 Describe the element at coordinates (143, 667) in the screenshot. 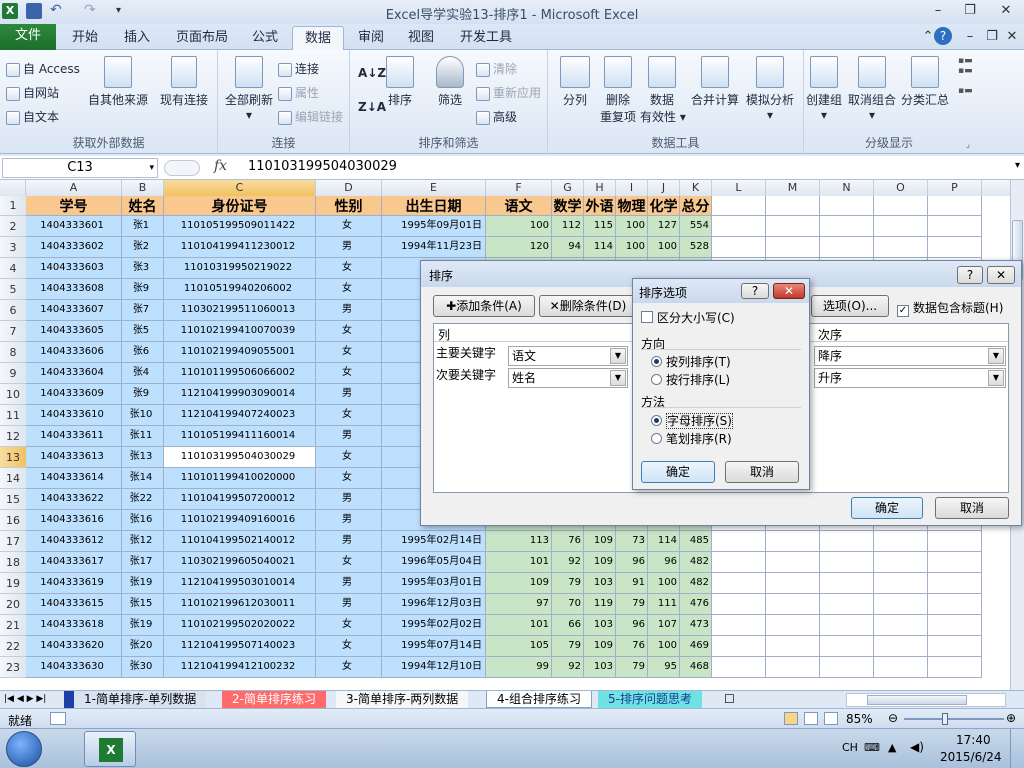

I see `table-cell: 张30` at that location.